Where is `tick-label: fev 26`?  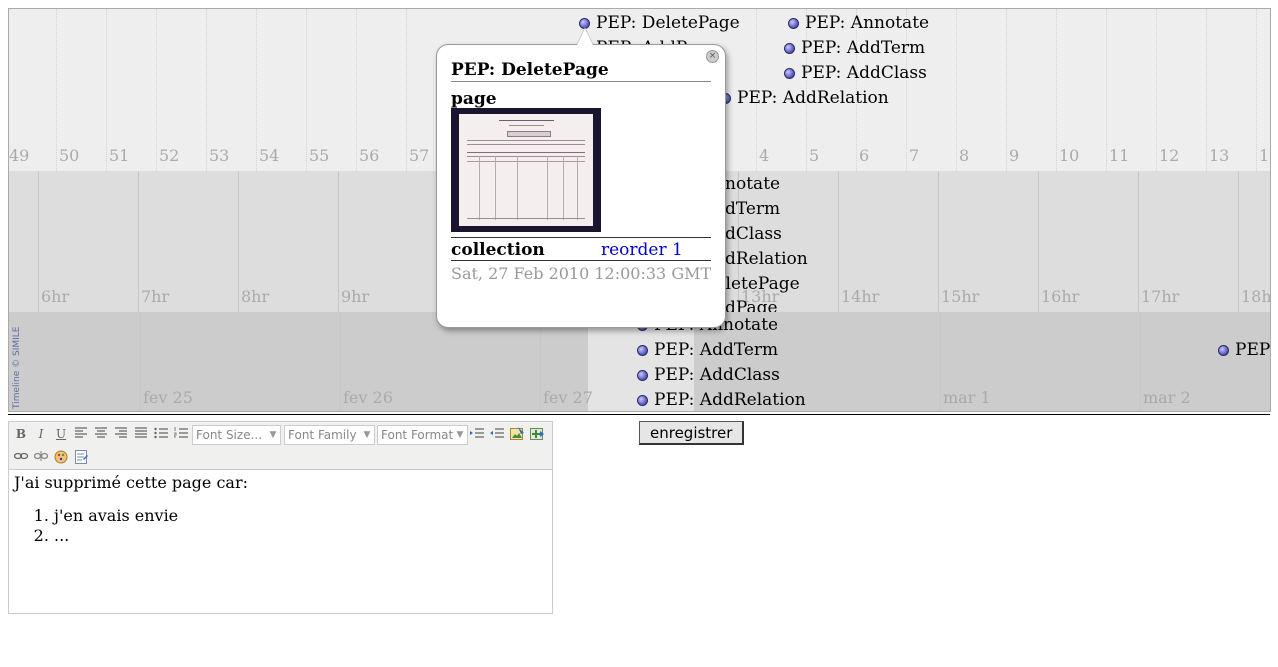
tick-label: fev 26 is located at coordinates (368, 397).